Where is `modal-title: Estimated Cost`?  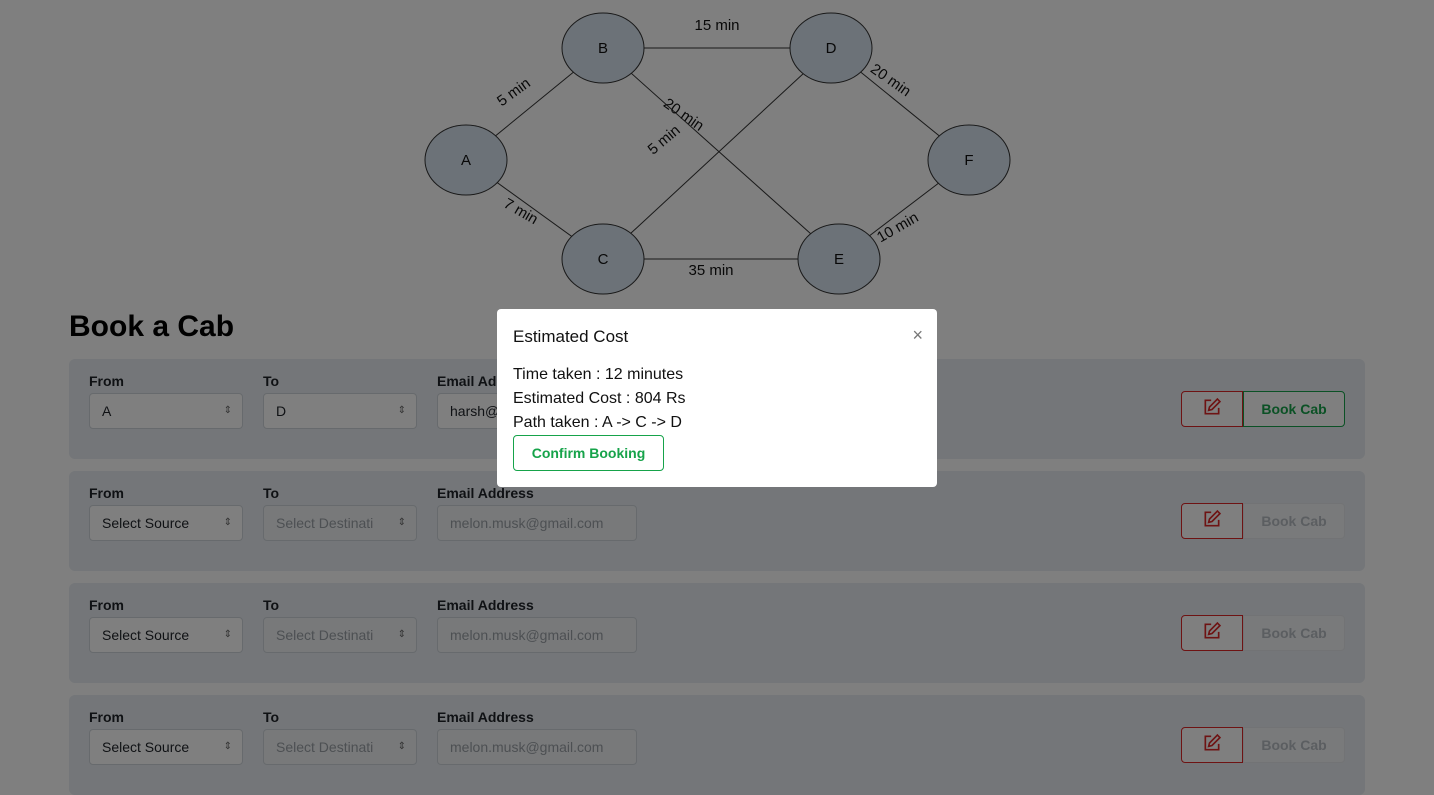 modal-title: Estimated Cost is located at coordinates (571, 336).